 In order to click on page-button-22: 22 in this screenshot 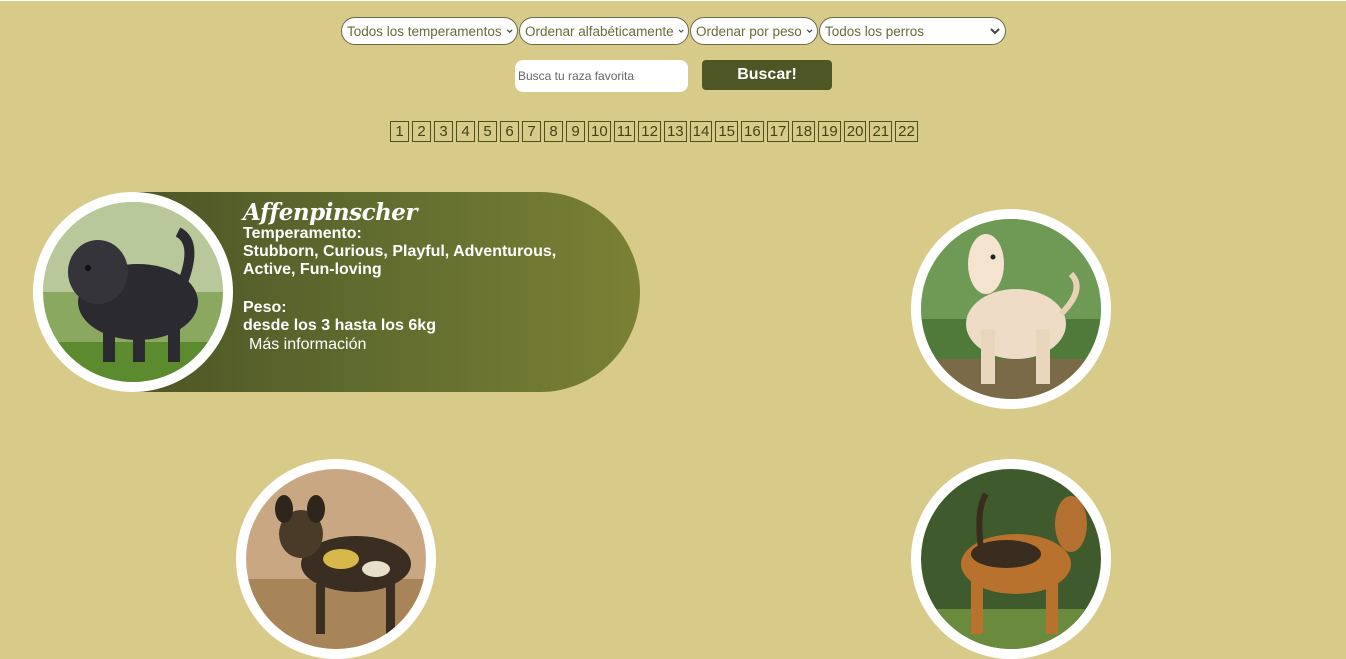, I will do `click(906, 131)`.